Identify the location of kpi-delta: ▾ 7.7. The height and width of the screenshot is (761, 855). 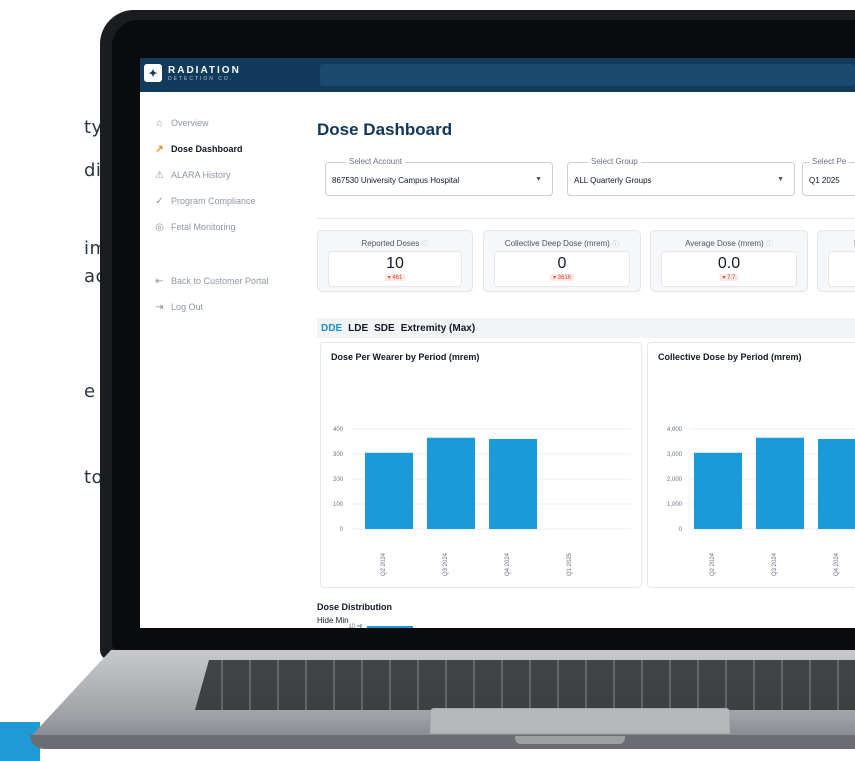
(729, 277).